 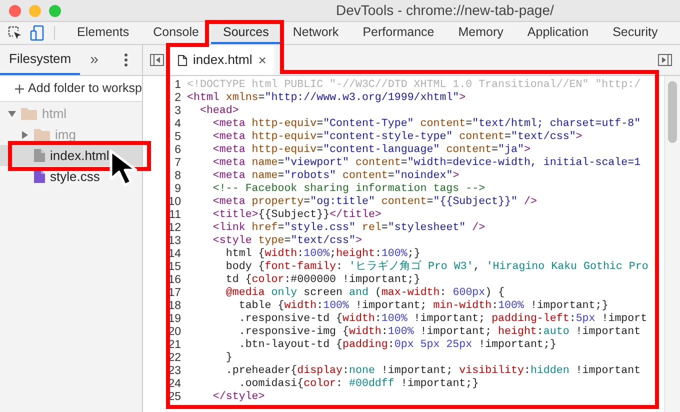 What do you see at coordinates (177, 124) in the screenshot?
I see `line-number: 4` at bounding box center [177, 124].